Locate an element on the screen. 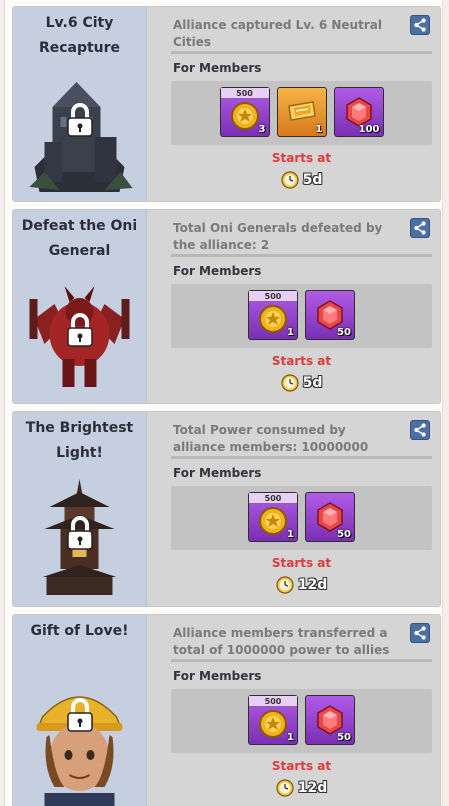 The width and height of the screenshot is (449, 806). event-title: Gift of Love! is located at coordinates (79, 631).